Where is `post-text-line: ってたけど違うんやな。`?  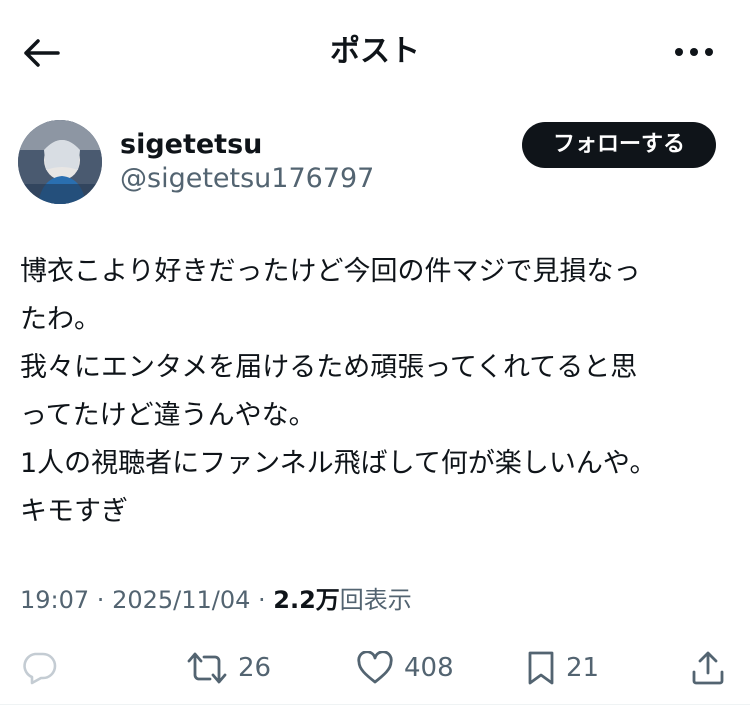
post-text-line: ってたけど違うんやな。 is located at coordinates (168, 415).